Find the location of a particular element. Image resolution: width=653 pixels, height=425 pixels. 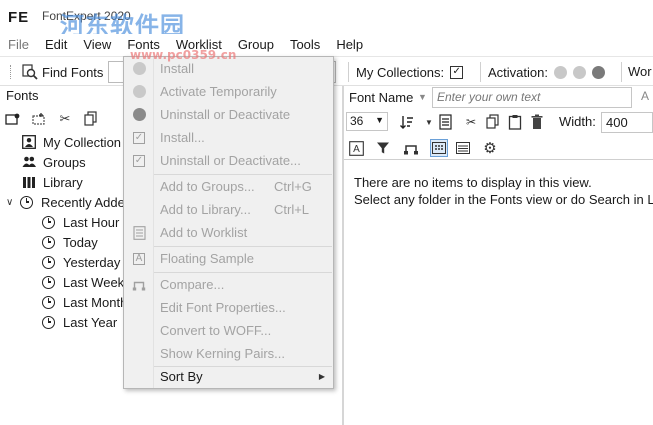

worklist-toolbar-label: Wor is located at coordinates (640, 71).